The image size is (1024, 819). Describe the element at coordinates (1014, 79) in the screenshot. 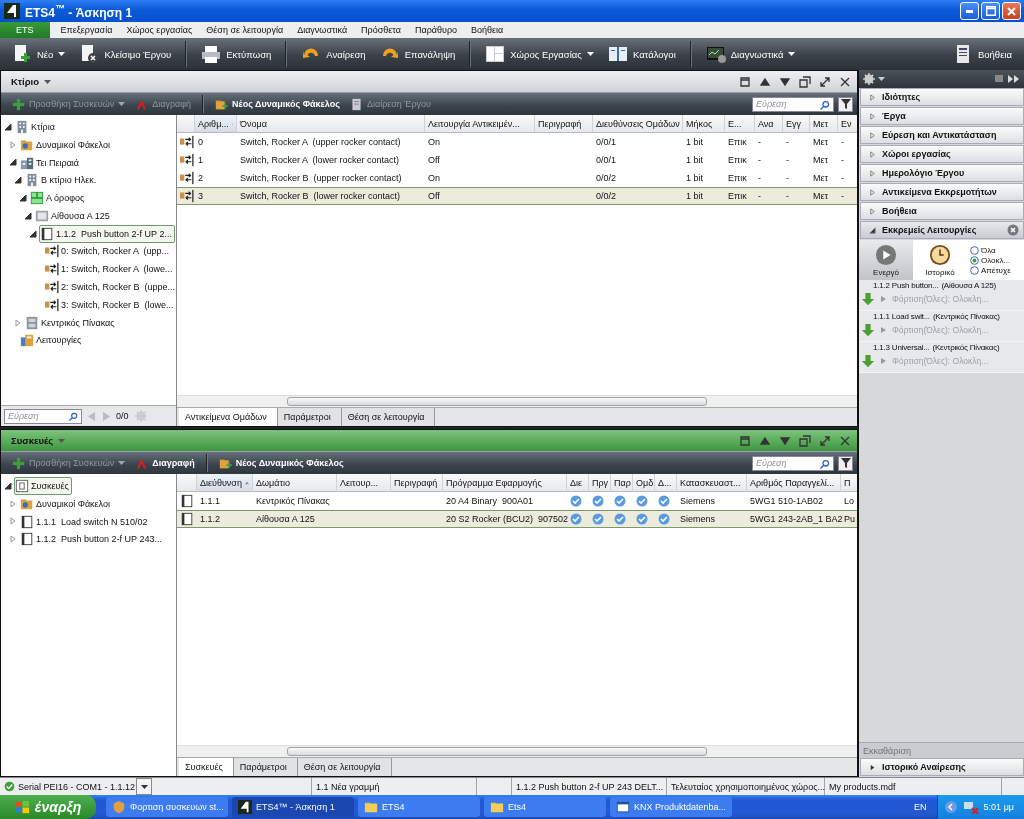

I see `double-arrow-icon` at that location.